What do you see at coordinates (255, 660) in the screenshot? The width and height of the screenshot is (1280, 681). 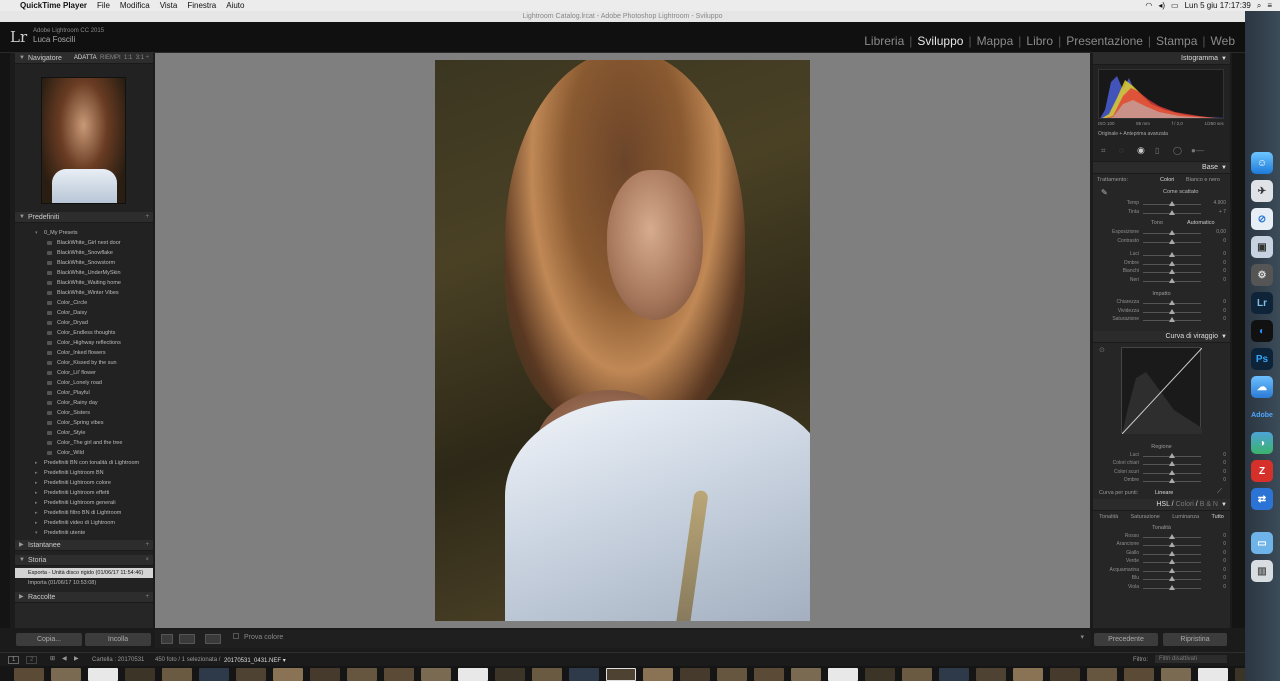 I see `file-name: 20170531_0431.NEF ▾` at bounding box center [255, 660].